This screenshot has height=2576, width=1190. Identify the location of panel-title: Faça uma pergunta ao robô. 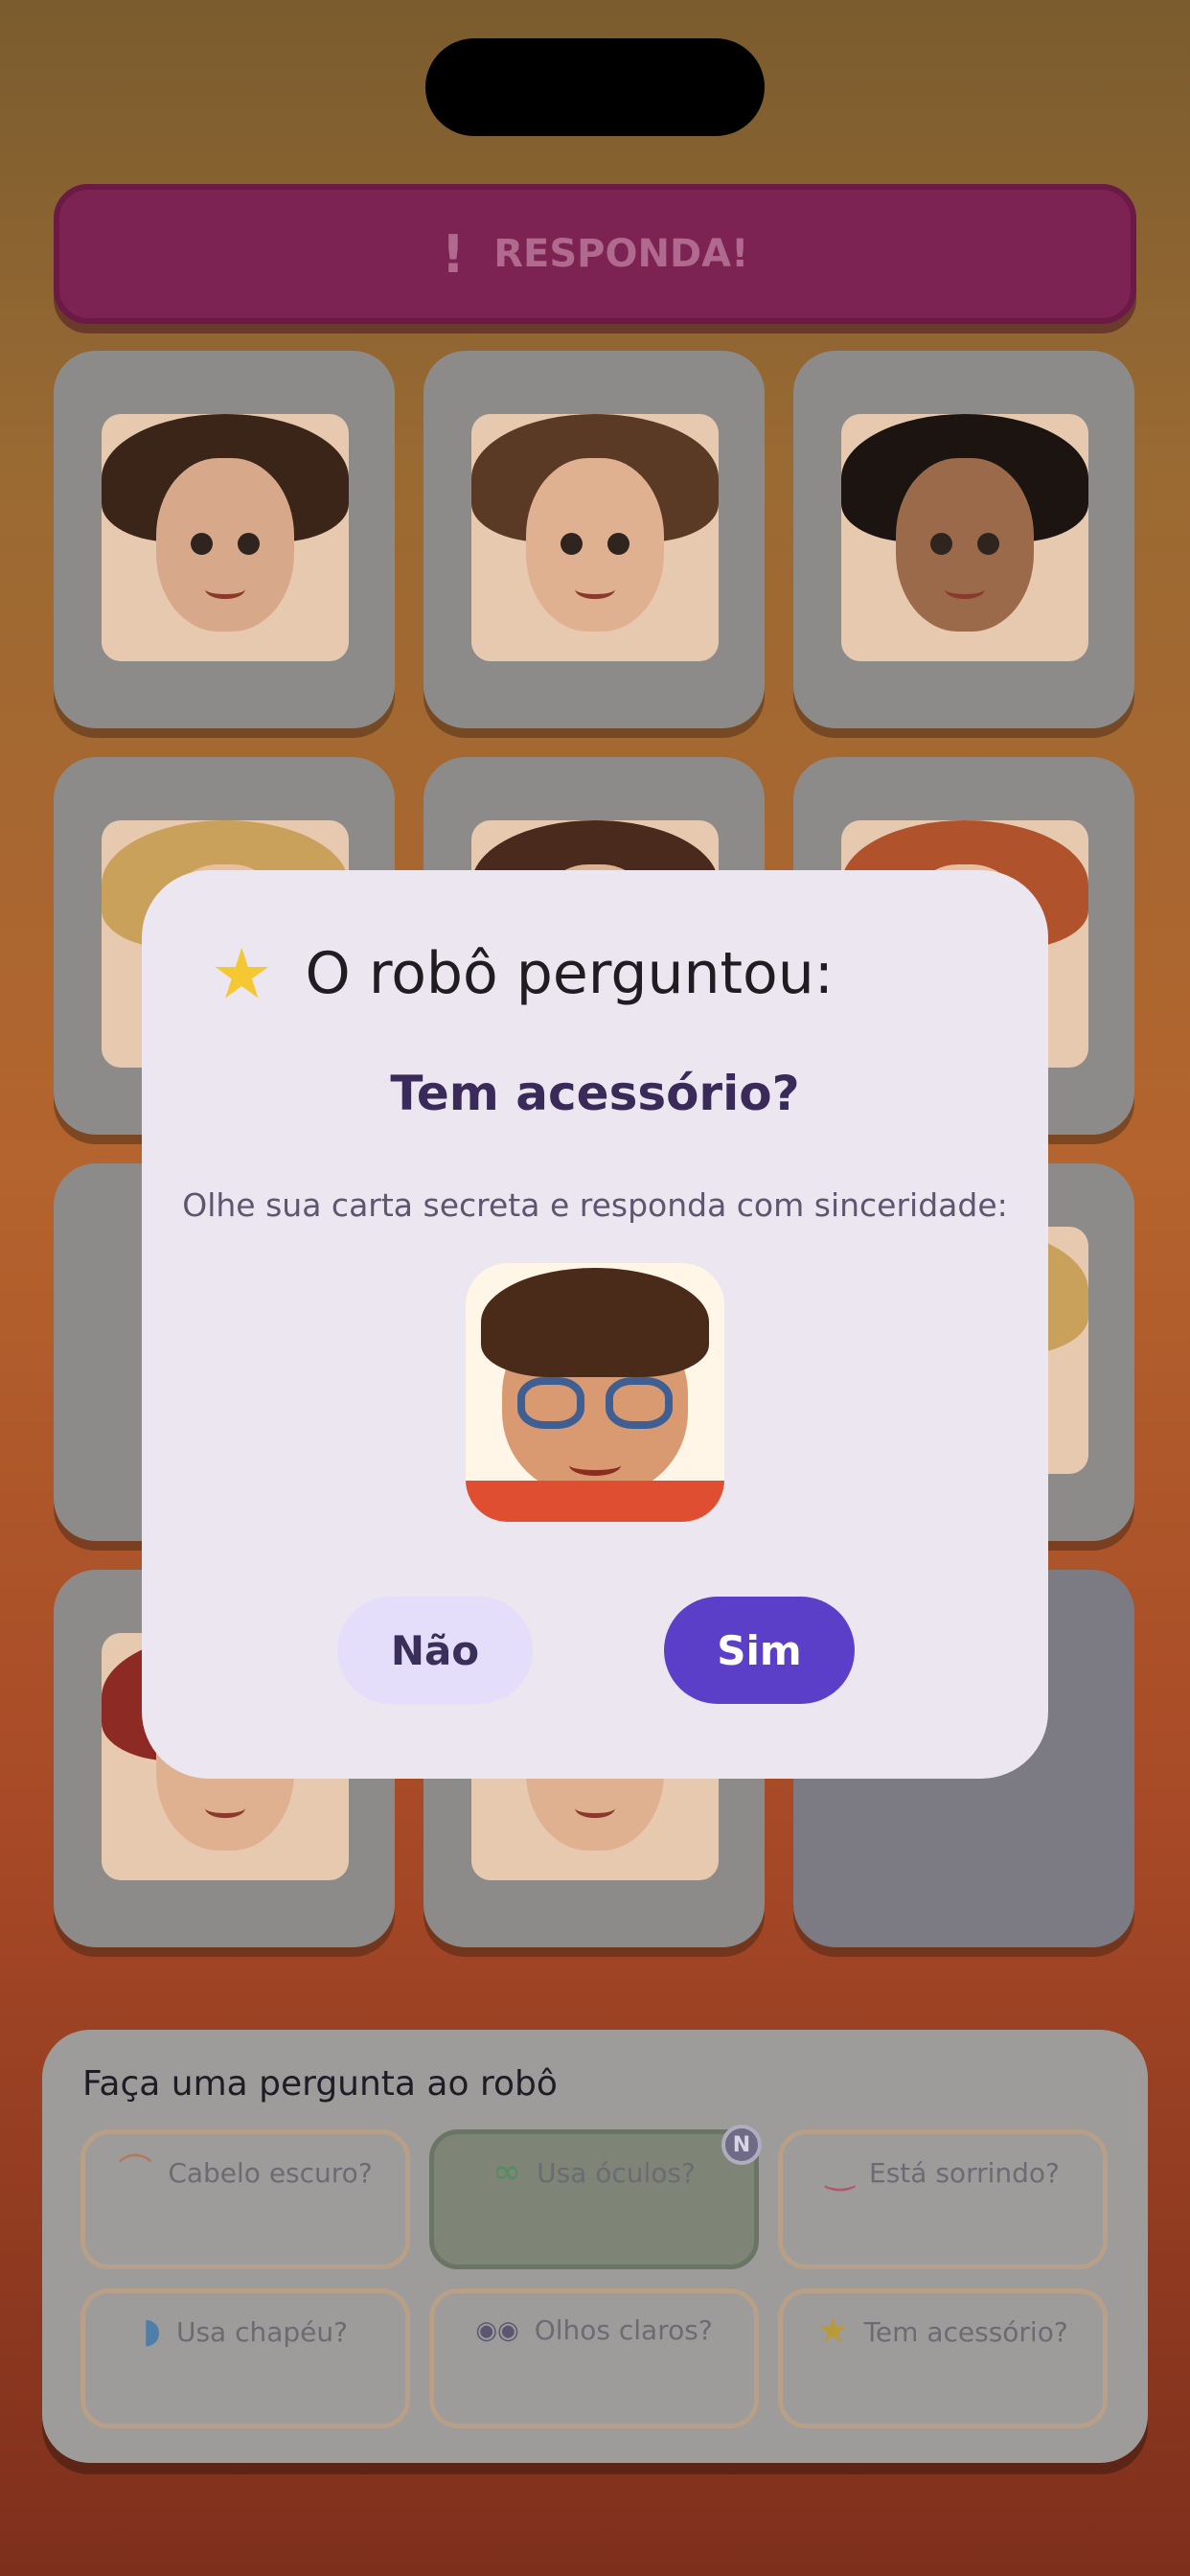
(320, 2084).